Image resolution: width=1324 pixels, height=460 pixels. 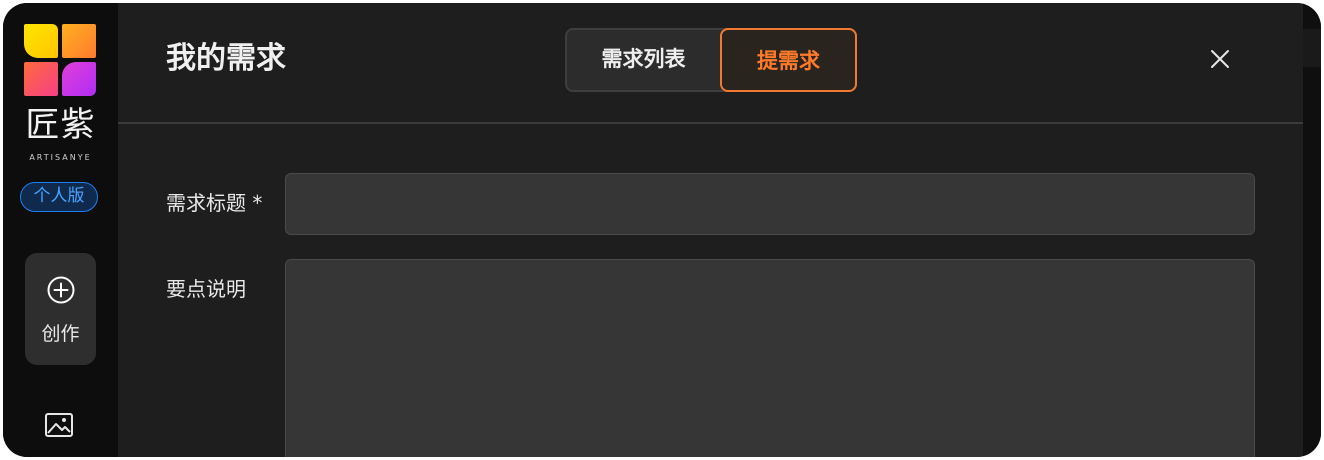 I want to click on points-field-label: 要点说明, so click(x=206, y=289).